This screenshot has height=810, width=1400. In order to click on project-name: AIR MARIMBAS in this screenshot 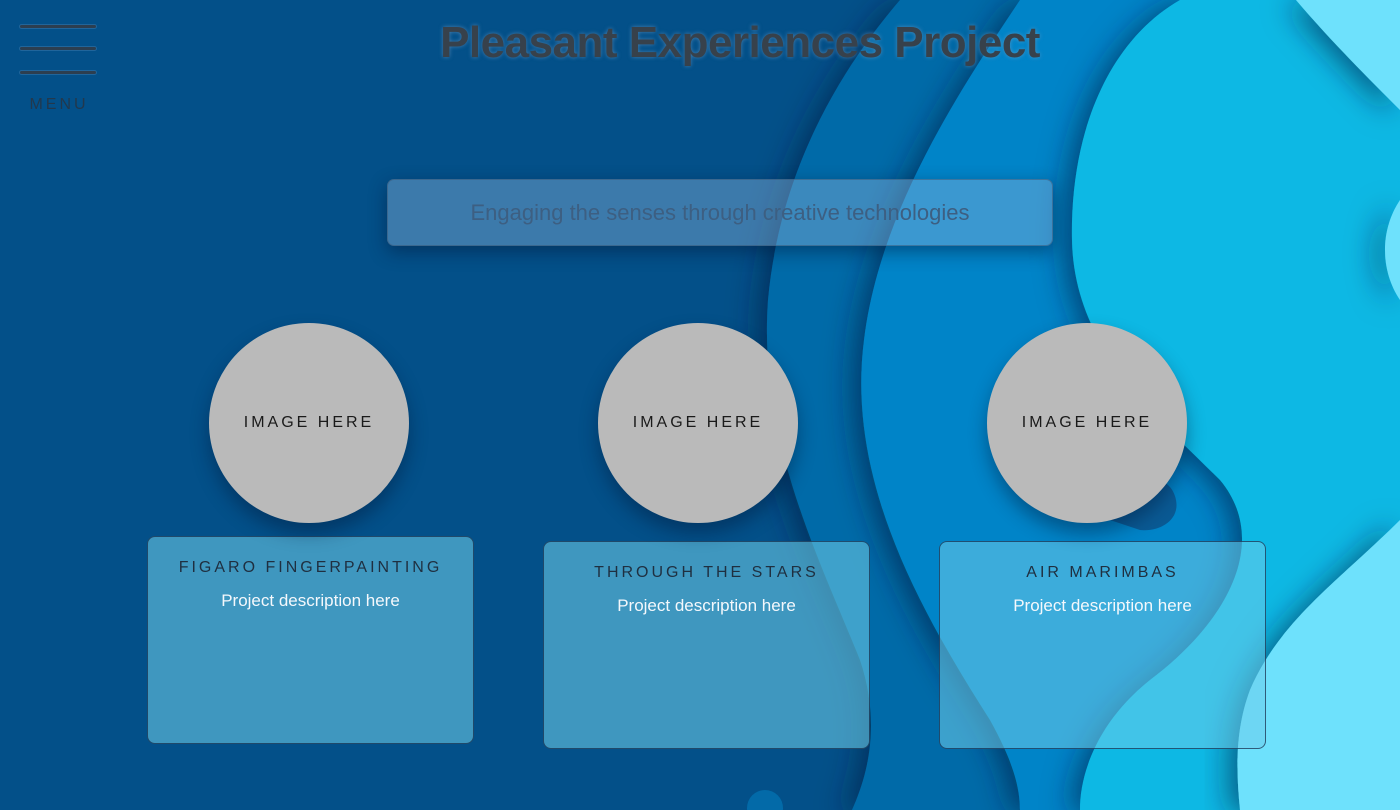, I will do `click(1102, 572)`.